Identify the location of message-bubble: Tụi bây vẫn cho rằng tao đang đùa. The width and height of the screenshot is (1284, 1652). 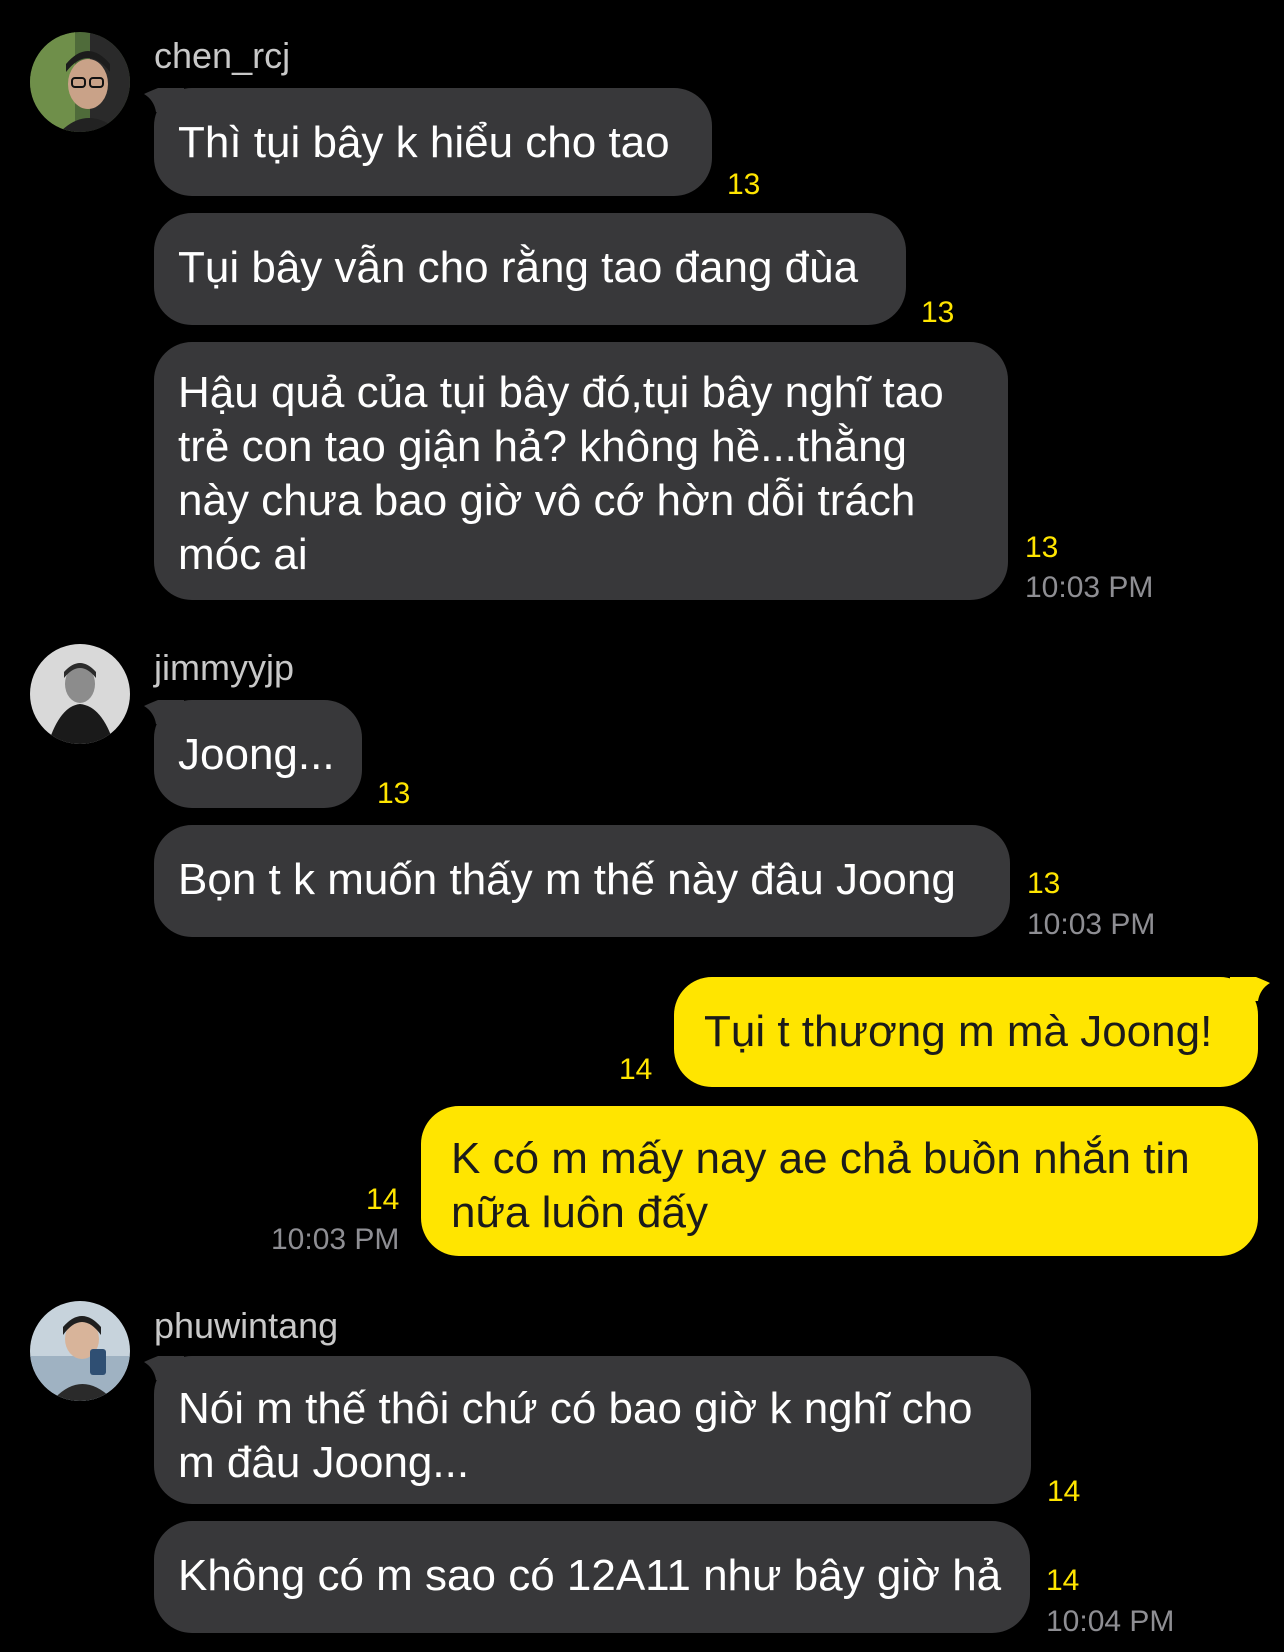
(530, 269).